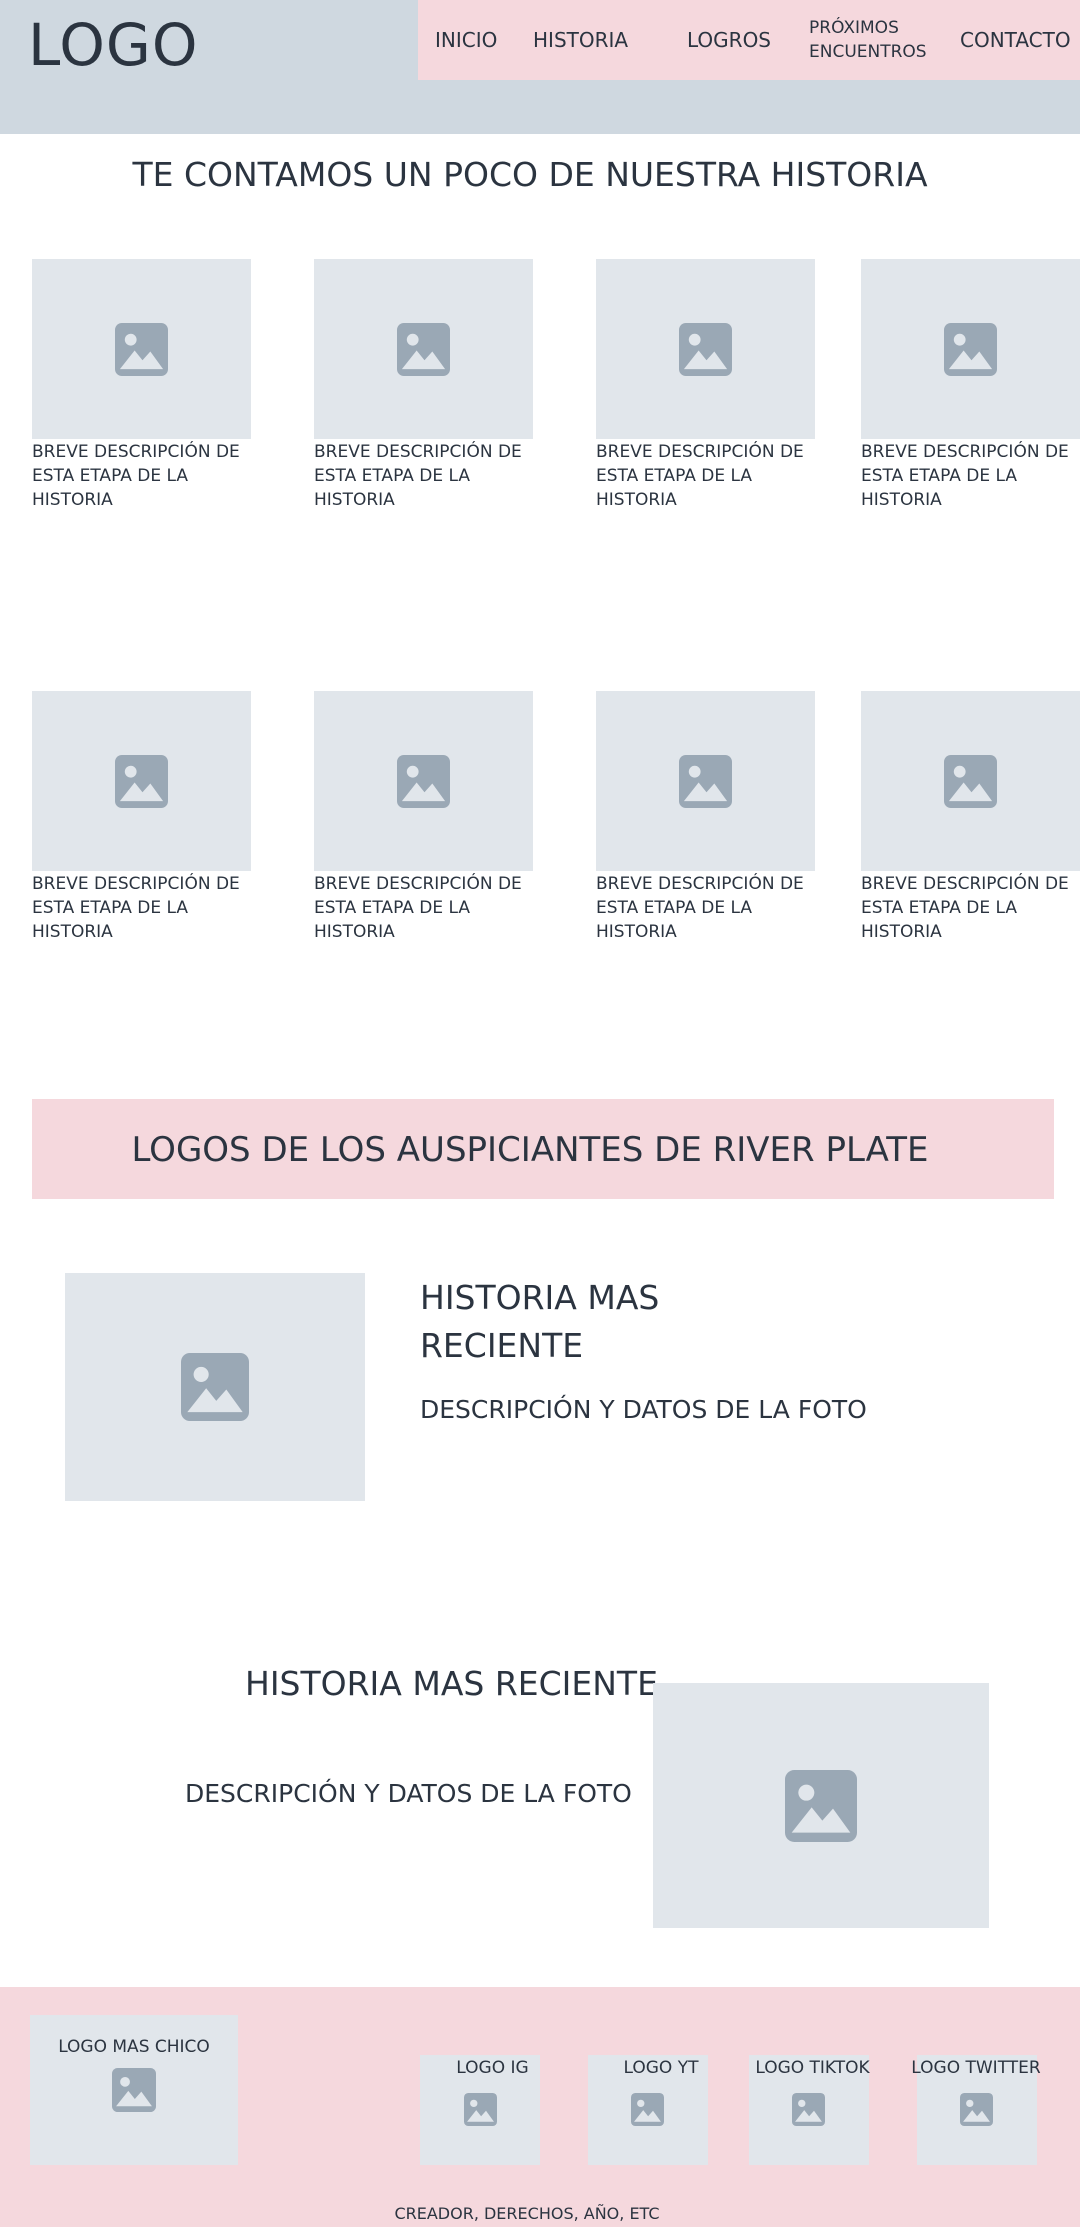 The width and height of the screenshot is (1080, 2227). What do you see at coordinates (492, 2068) in the screenshot?
I see `footer-instagram-label: LOGO IG` at bounding box center [492, 2068].